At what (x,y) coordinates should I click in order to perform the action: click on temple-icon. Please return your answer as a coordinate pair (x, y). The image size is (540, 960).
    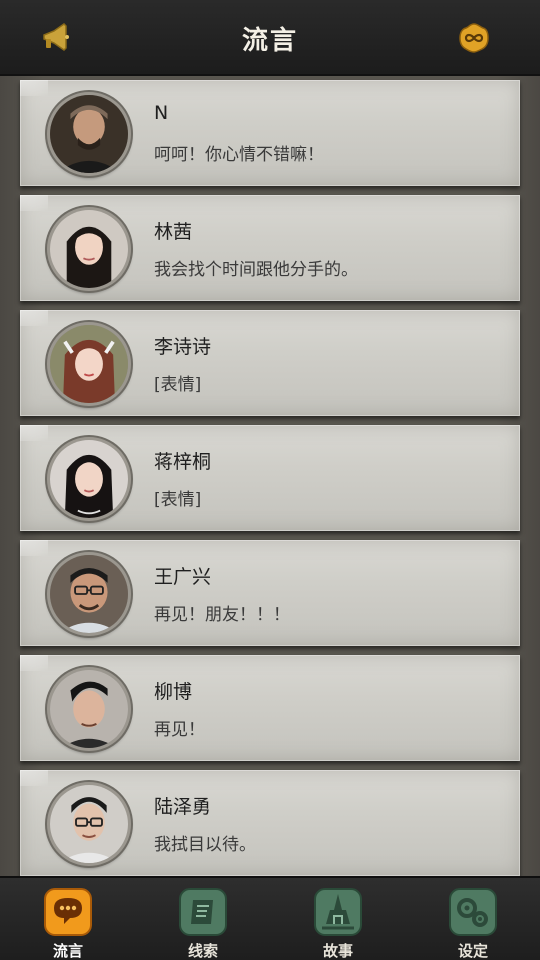
    Looking at the image, I should click on (338, 912).